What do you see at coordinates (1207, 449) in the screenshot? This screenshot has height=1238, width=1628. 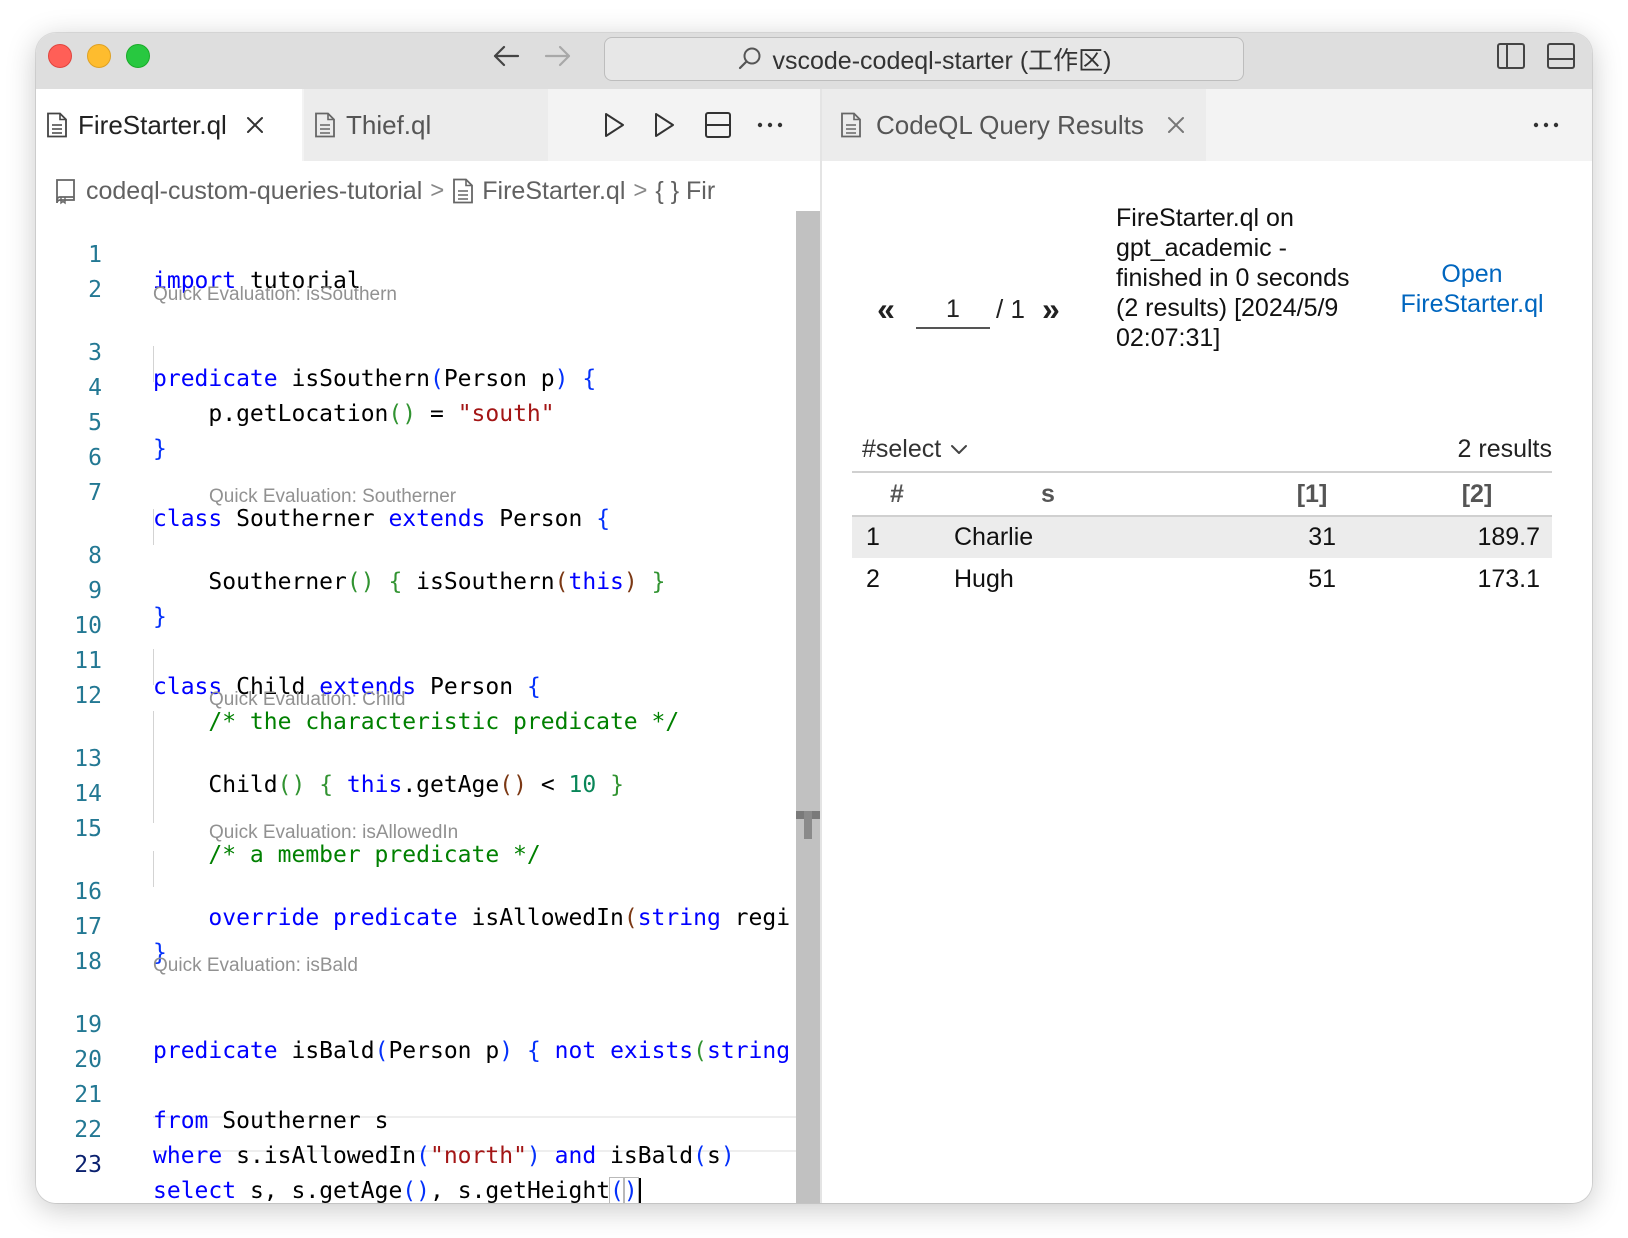 I see `result-set-row: #select 2 results` at bounding box center [1207, 449].